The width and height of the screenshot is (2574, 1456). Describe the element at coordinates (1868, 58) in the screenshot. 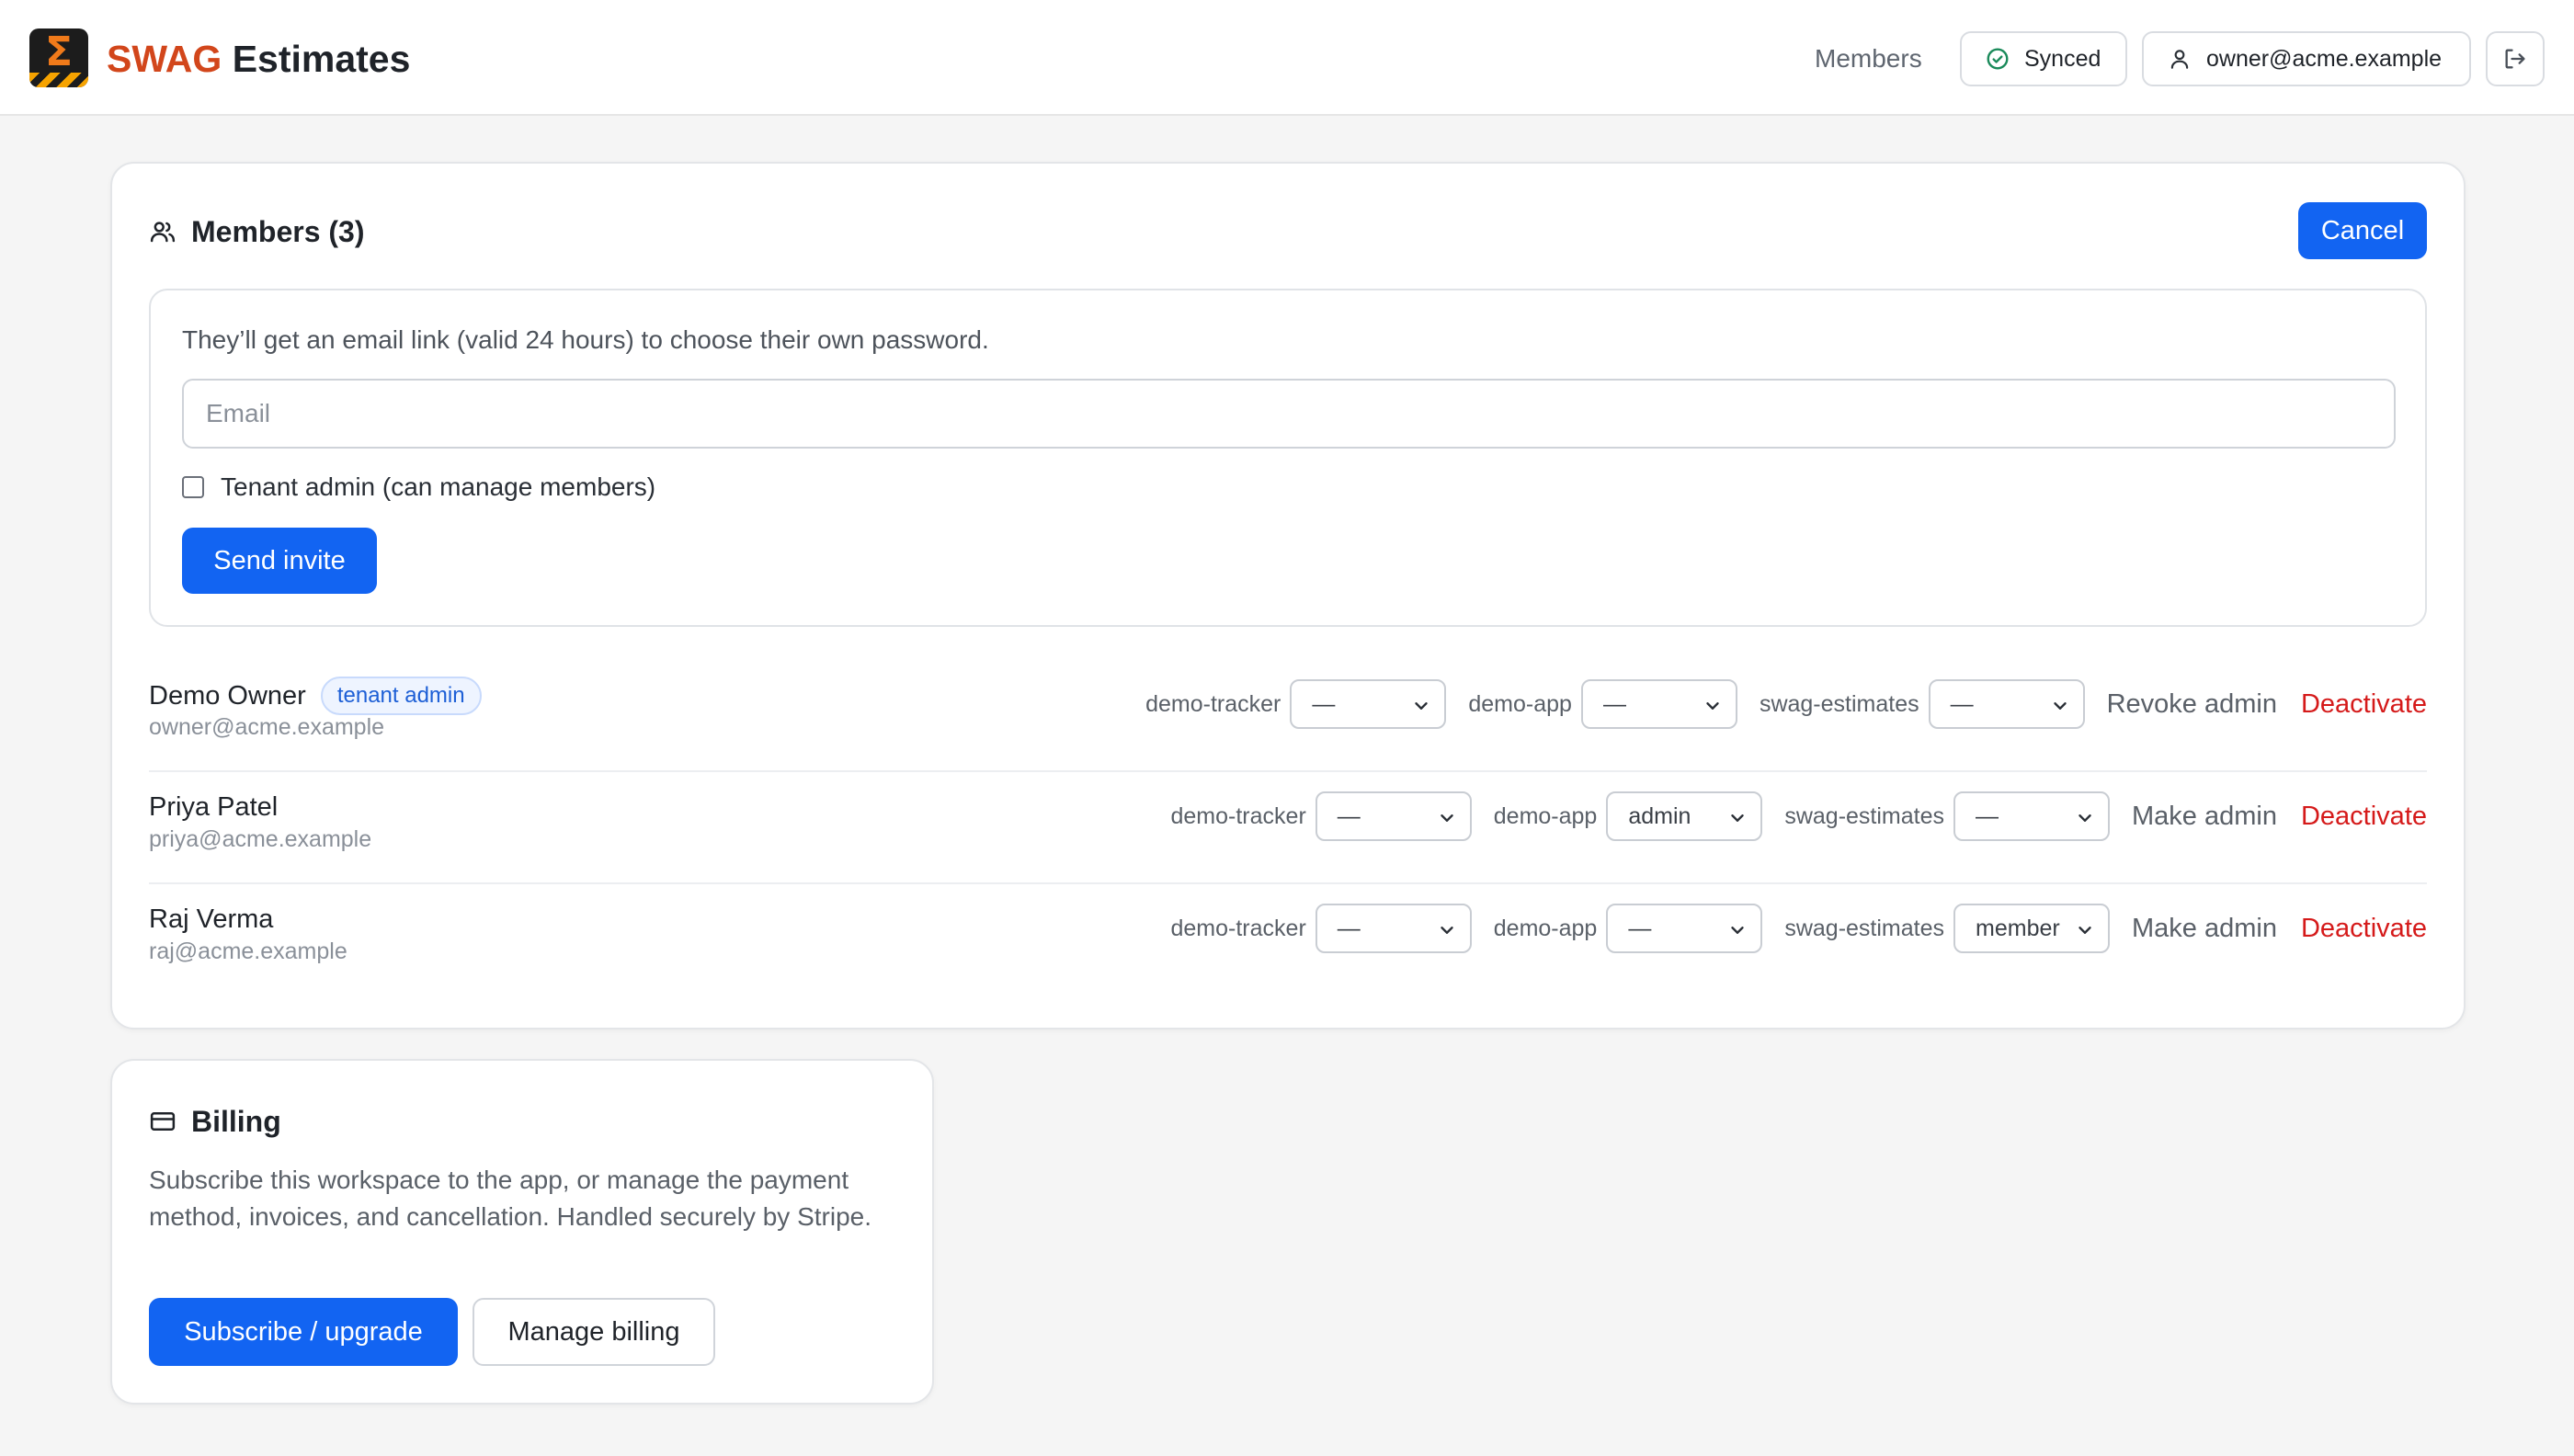

I see `nav-members-link: Members` at that location.